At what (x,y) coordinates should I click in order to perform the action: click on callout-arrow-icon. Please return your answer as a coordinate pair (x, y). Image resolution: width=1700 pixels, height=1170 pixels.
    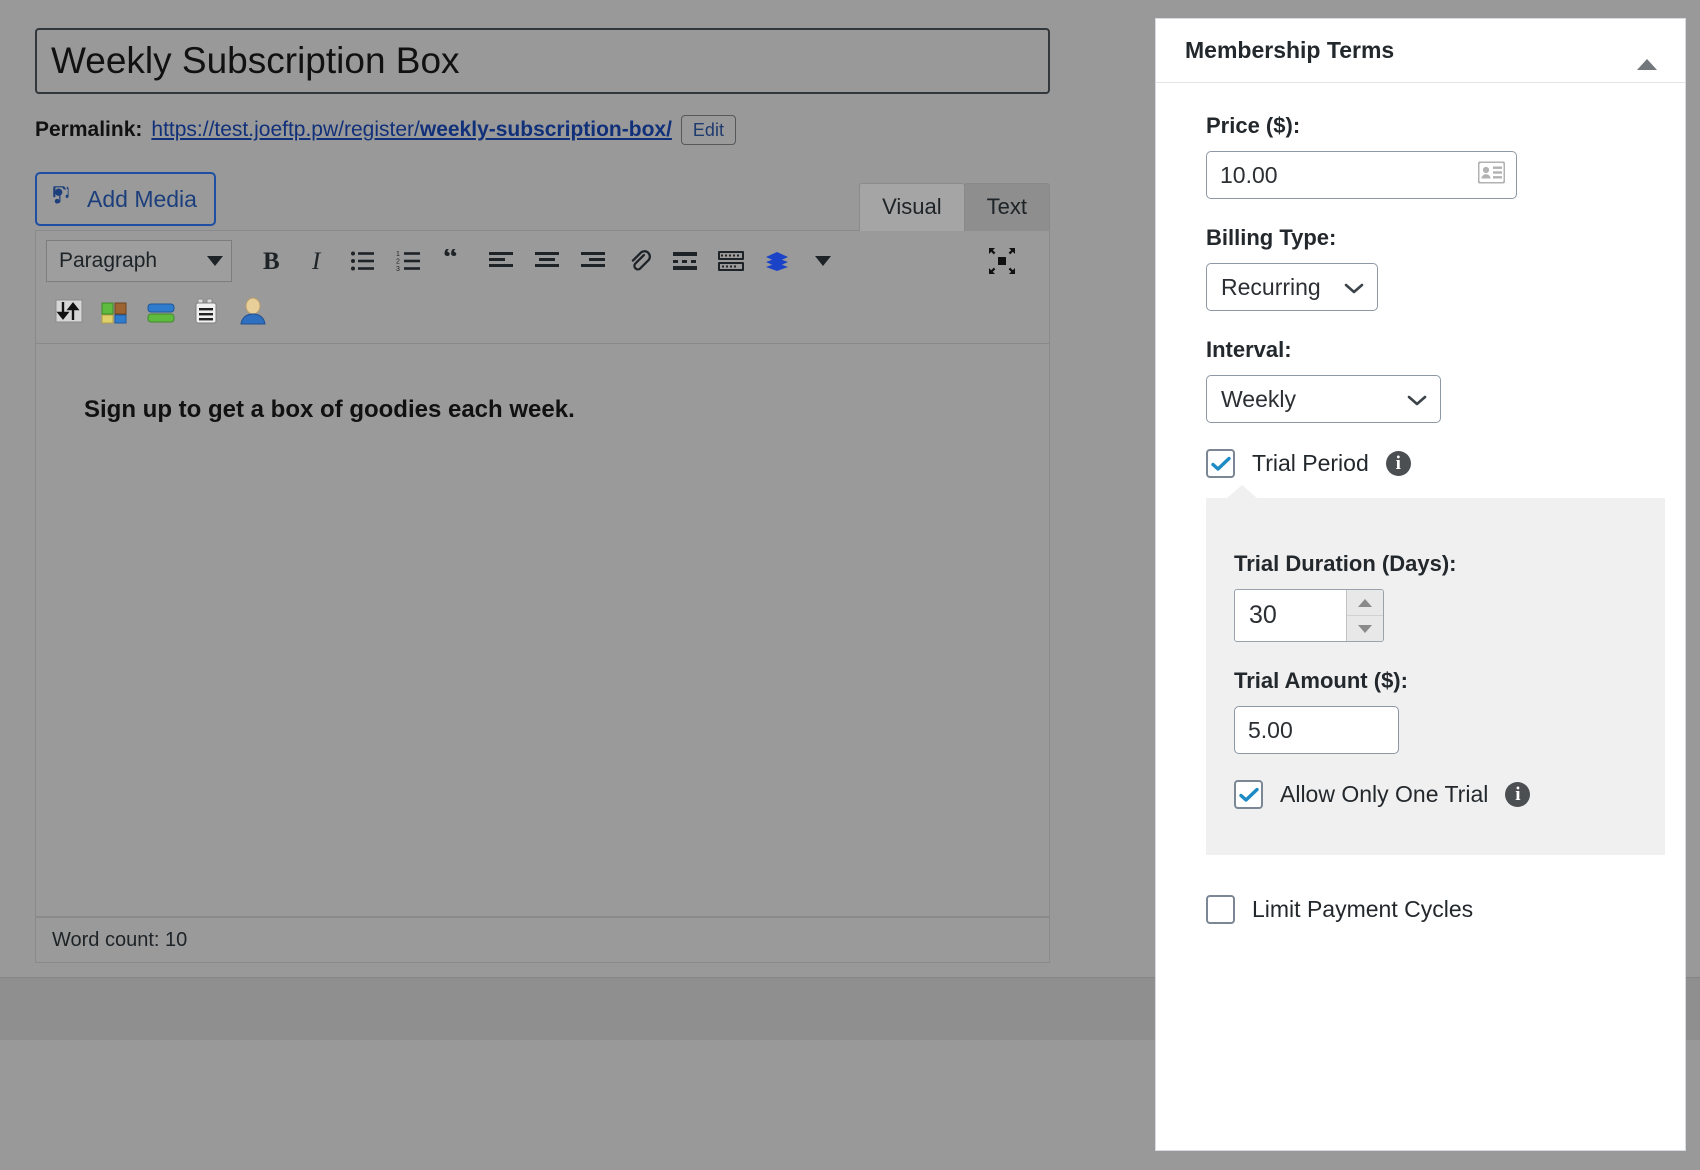
    Looking at the image, I should click on (1242, 492).